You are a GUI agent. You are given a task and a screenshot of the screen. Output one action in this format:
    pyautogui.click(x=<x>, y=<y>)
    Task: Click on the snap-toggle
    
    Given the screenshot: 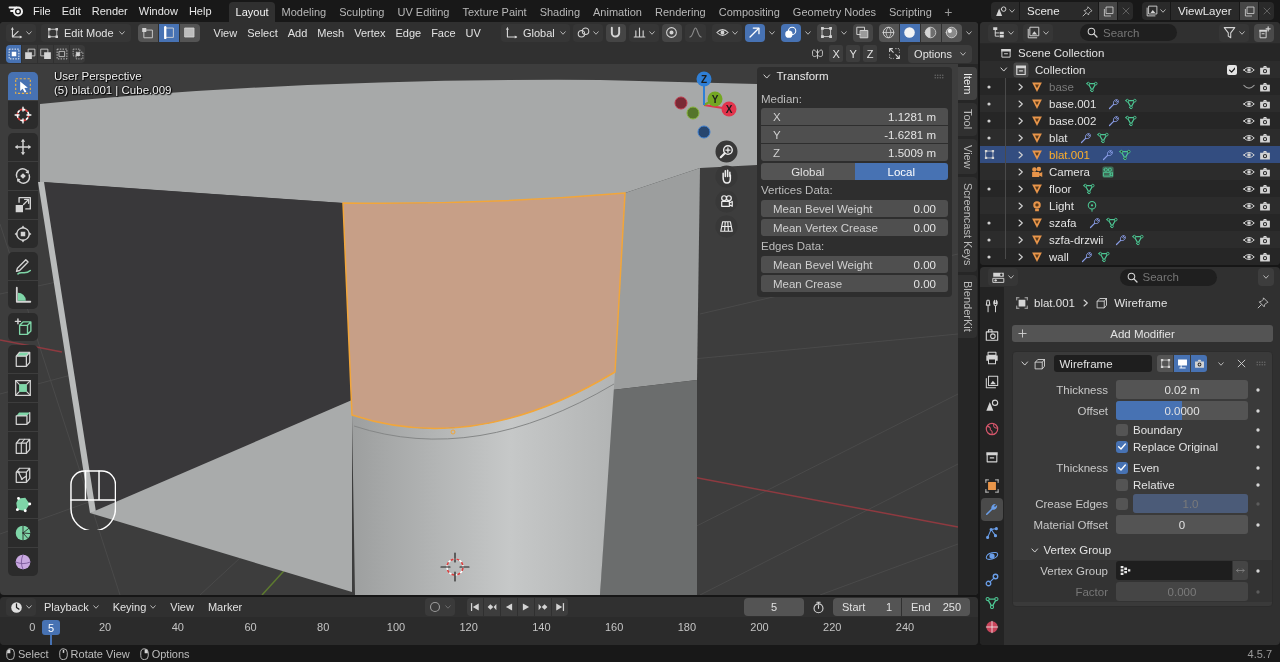 What is the action you would take?
    pyautogui.click(x=615, y=32)
    